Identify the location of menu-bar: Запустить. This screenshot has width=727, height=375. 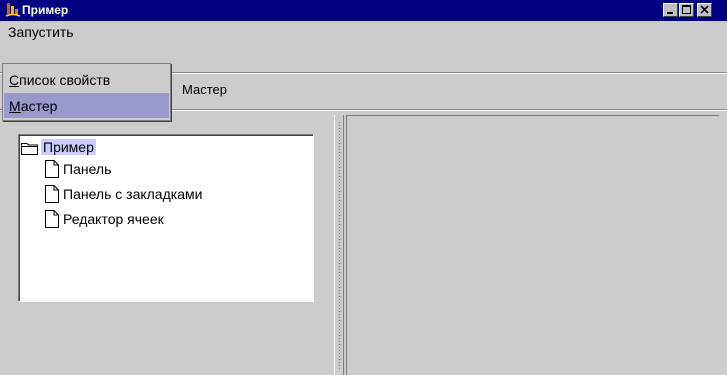
(363, 32).